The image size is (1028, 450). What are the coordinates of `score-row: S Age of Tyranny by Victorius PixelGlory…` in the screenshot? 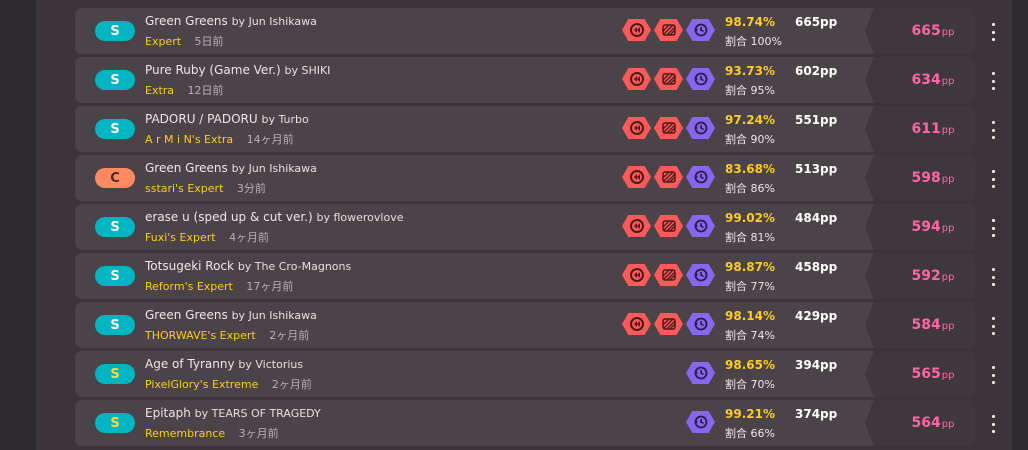 It's located at (535, 374).